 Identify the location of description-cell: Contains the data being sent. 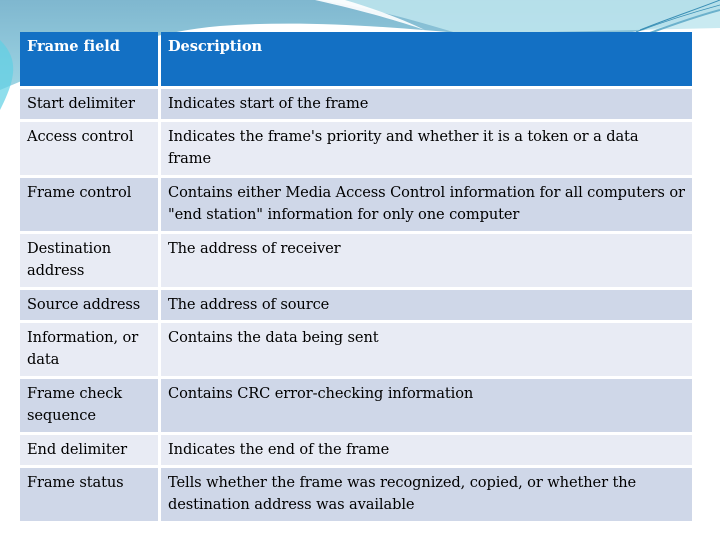
(426, 349).